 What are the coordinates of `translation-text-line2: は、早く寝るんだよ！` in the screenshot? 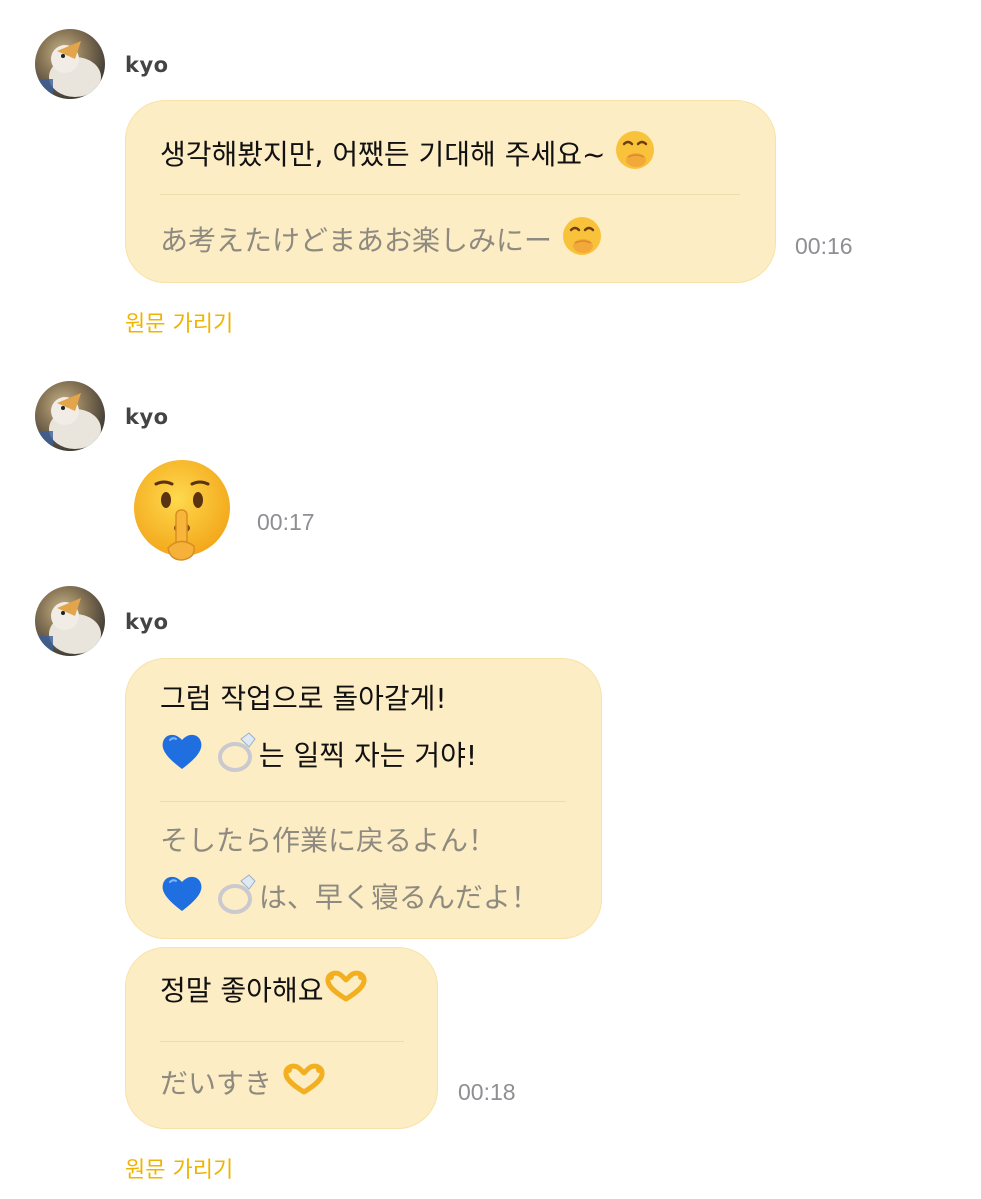 It's located at (349, 899).